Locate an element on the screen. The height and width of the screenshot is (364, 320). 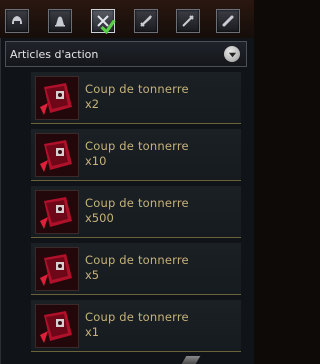
checkmark-icon is located at coordinates (108, 27).